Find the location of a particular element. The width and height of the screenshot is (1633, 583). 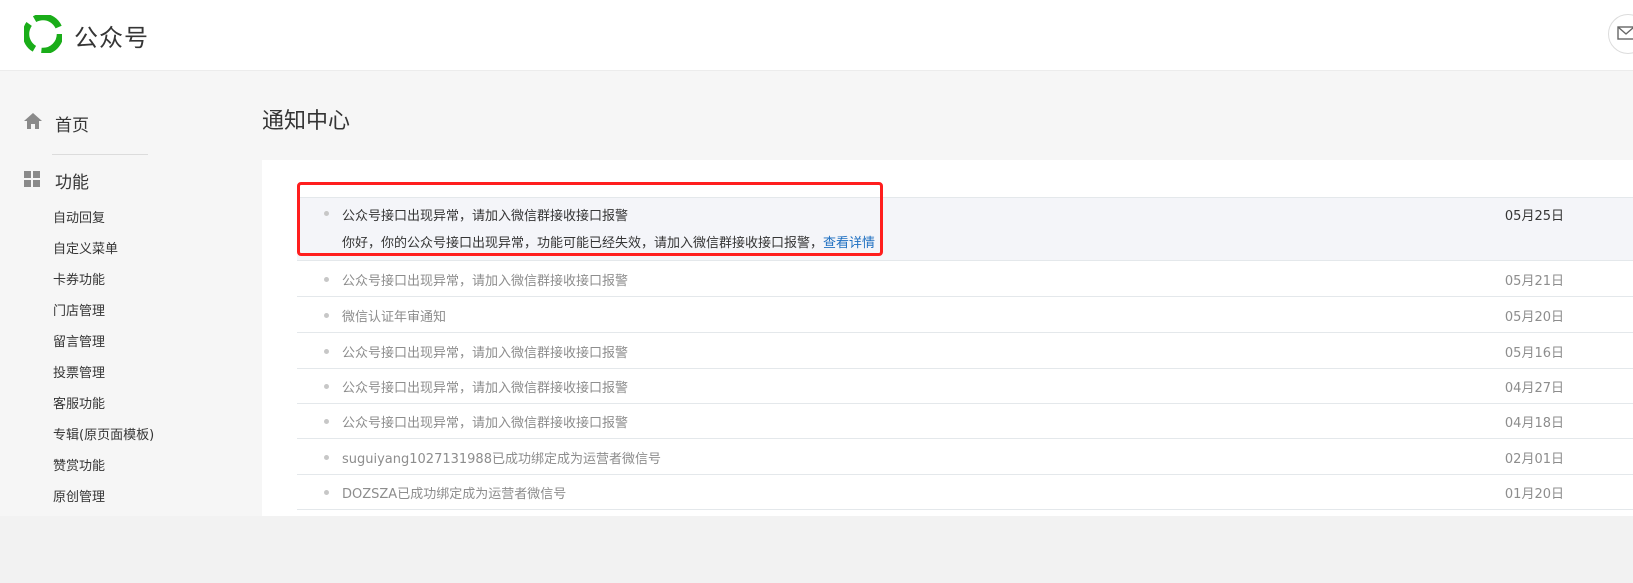

notification-date: 01月20日 is located at coordinates (1534, 494).